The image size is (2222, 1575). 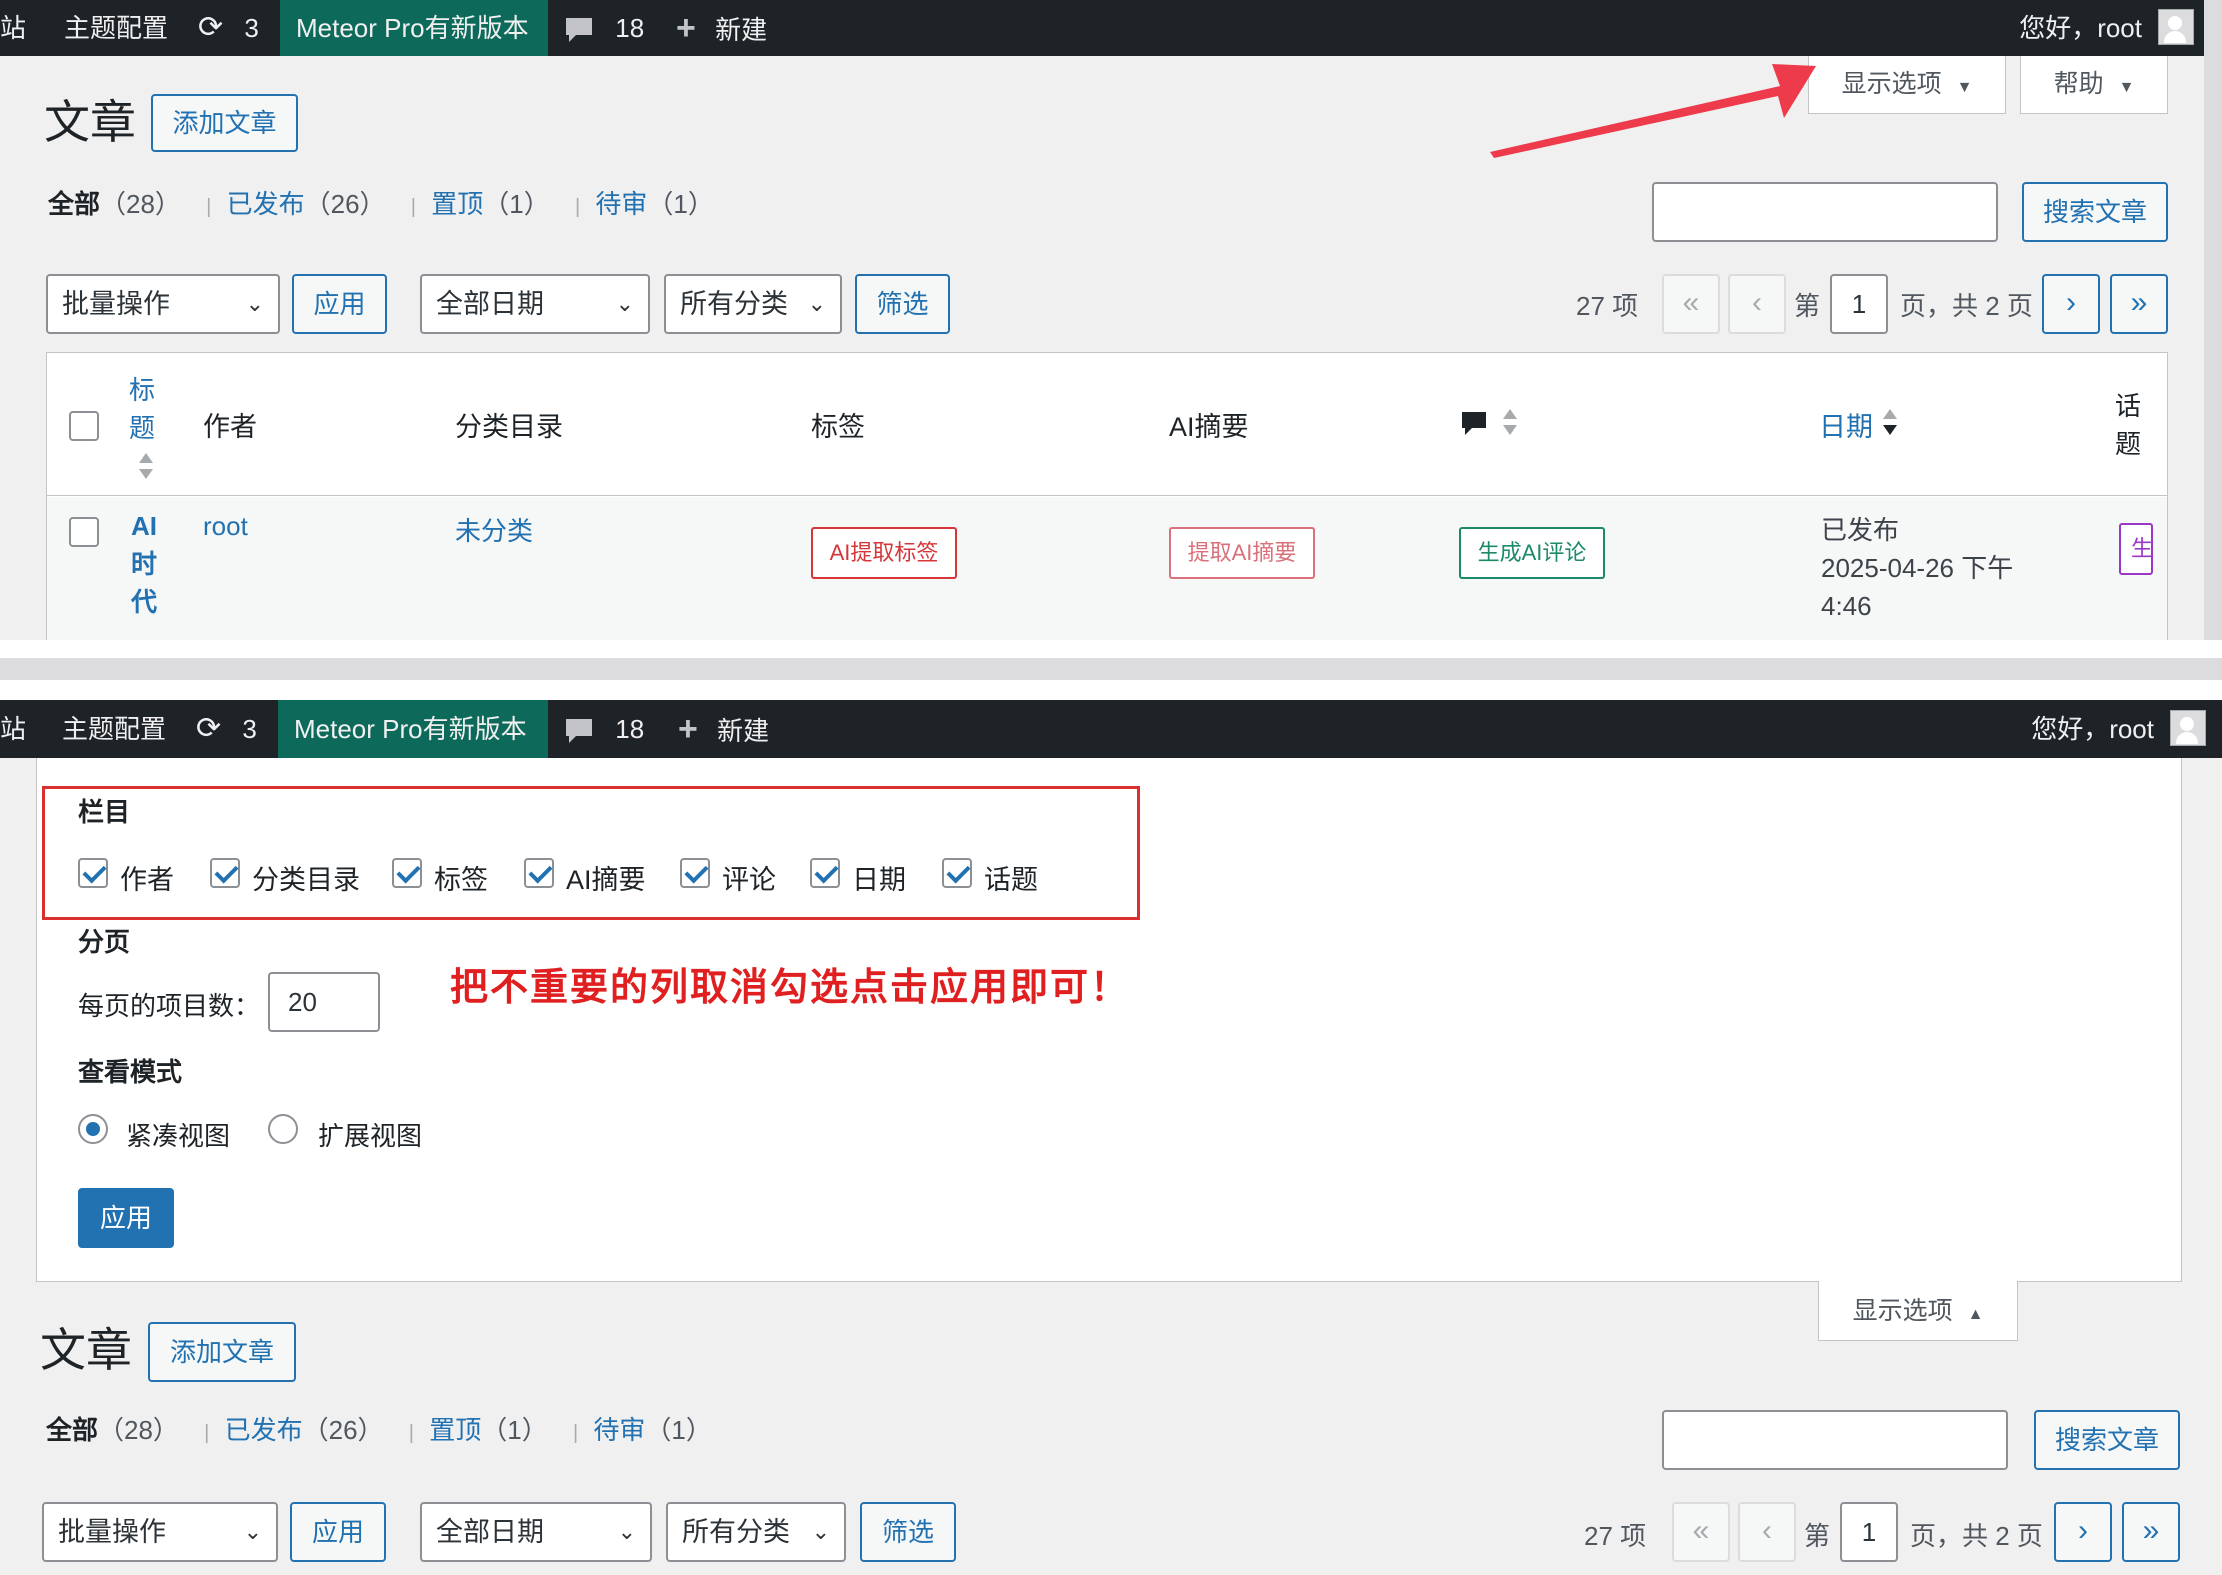 I want to click on post-author-link: root, so click(x=225, y=526).